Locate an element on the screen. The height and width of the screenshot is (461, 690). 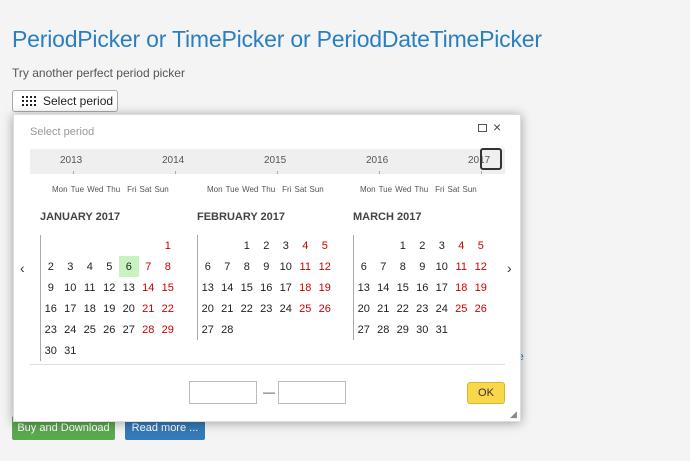
close-icon: × is located at coordinates (497, 127).